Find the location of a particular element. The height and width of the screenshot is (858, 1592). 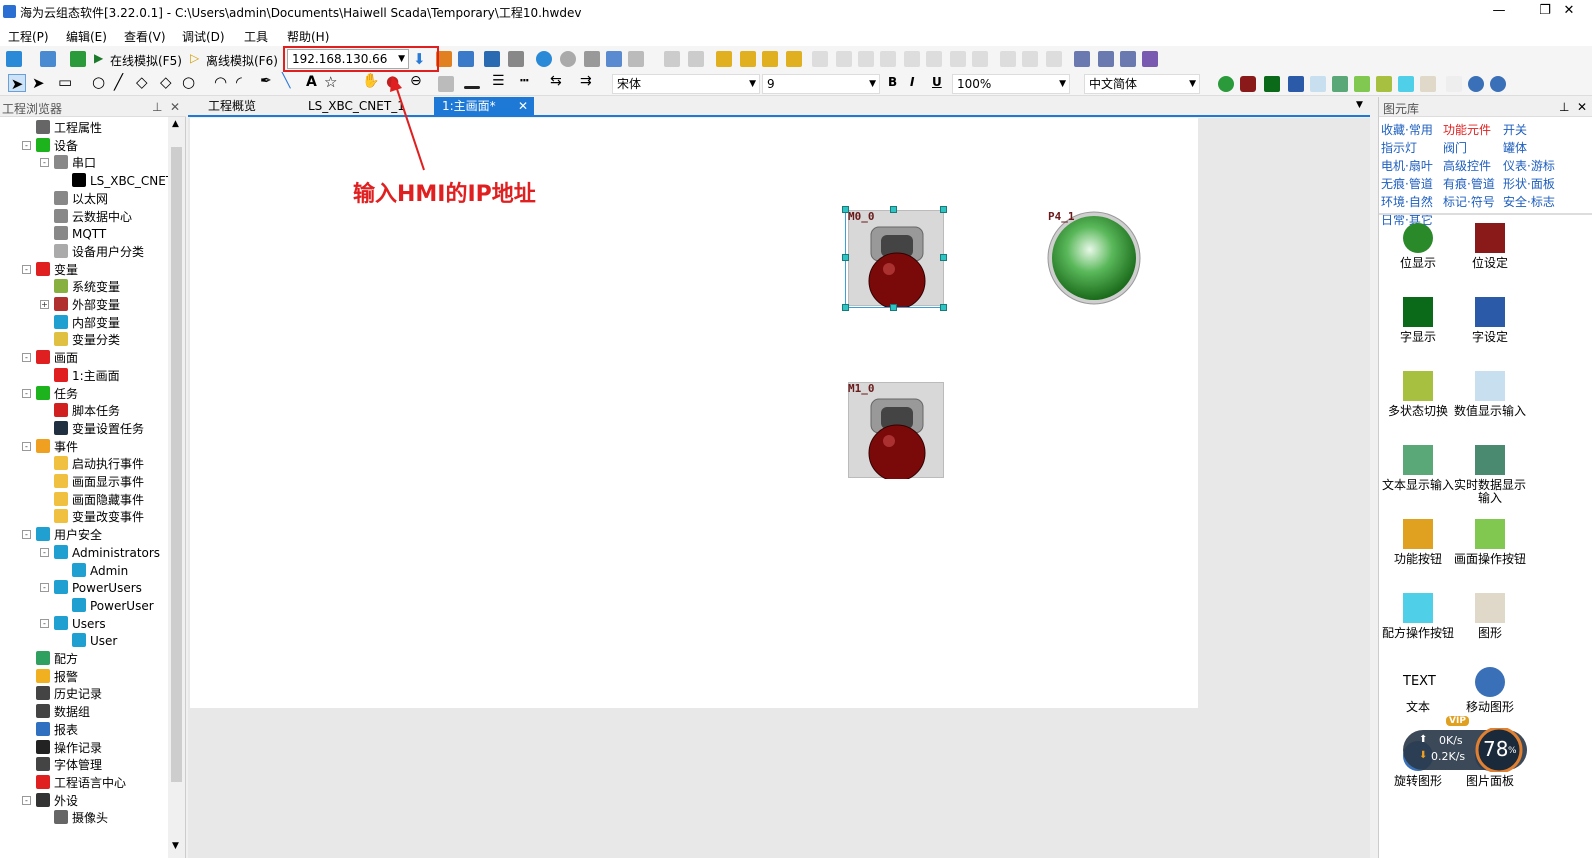

word-set-icon is located at coordinates (1296, 84).